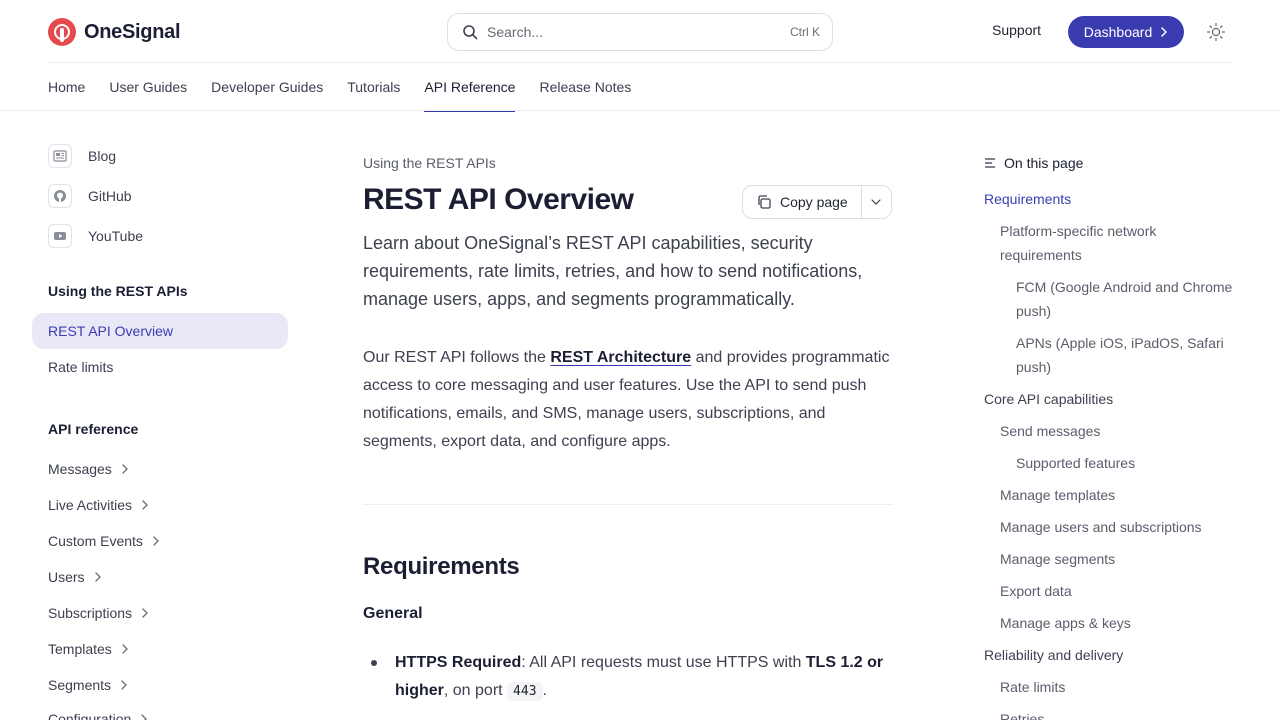 This screenshot has width=1280, height=720. Describe the element at coordinates (118, 291) in the screenshot. I see `sidebar-section-heading: Using the REST APIs` at that location.